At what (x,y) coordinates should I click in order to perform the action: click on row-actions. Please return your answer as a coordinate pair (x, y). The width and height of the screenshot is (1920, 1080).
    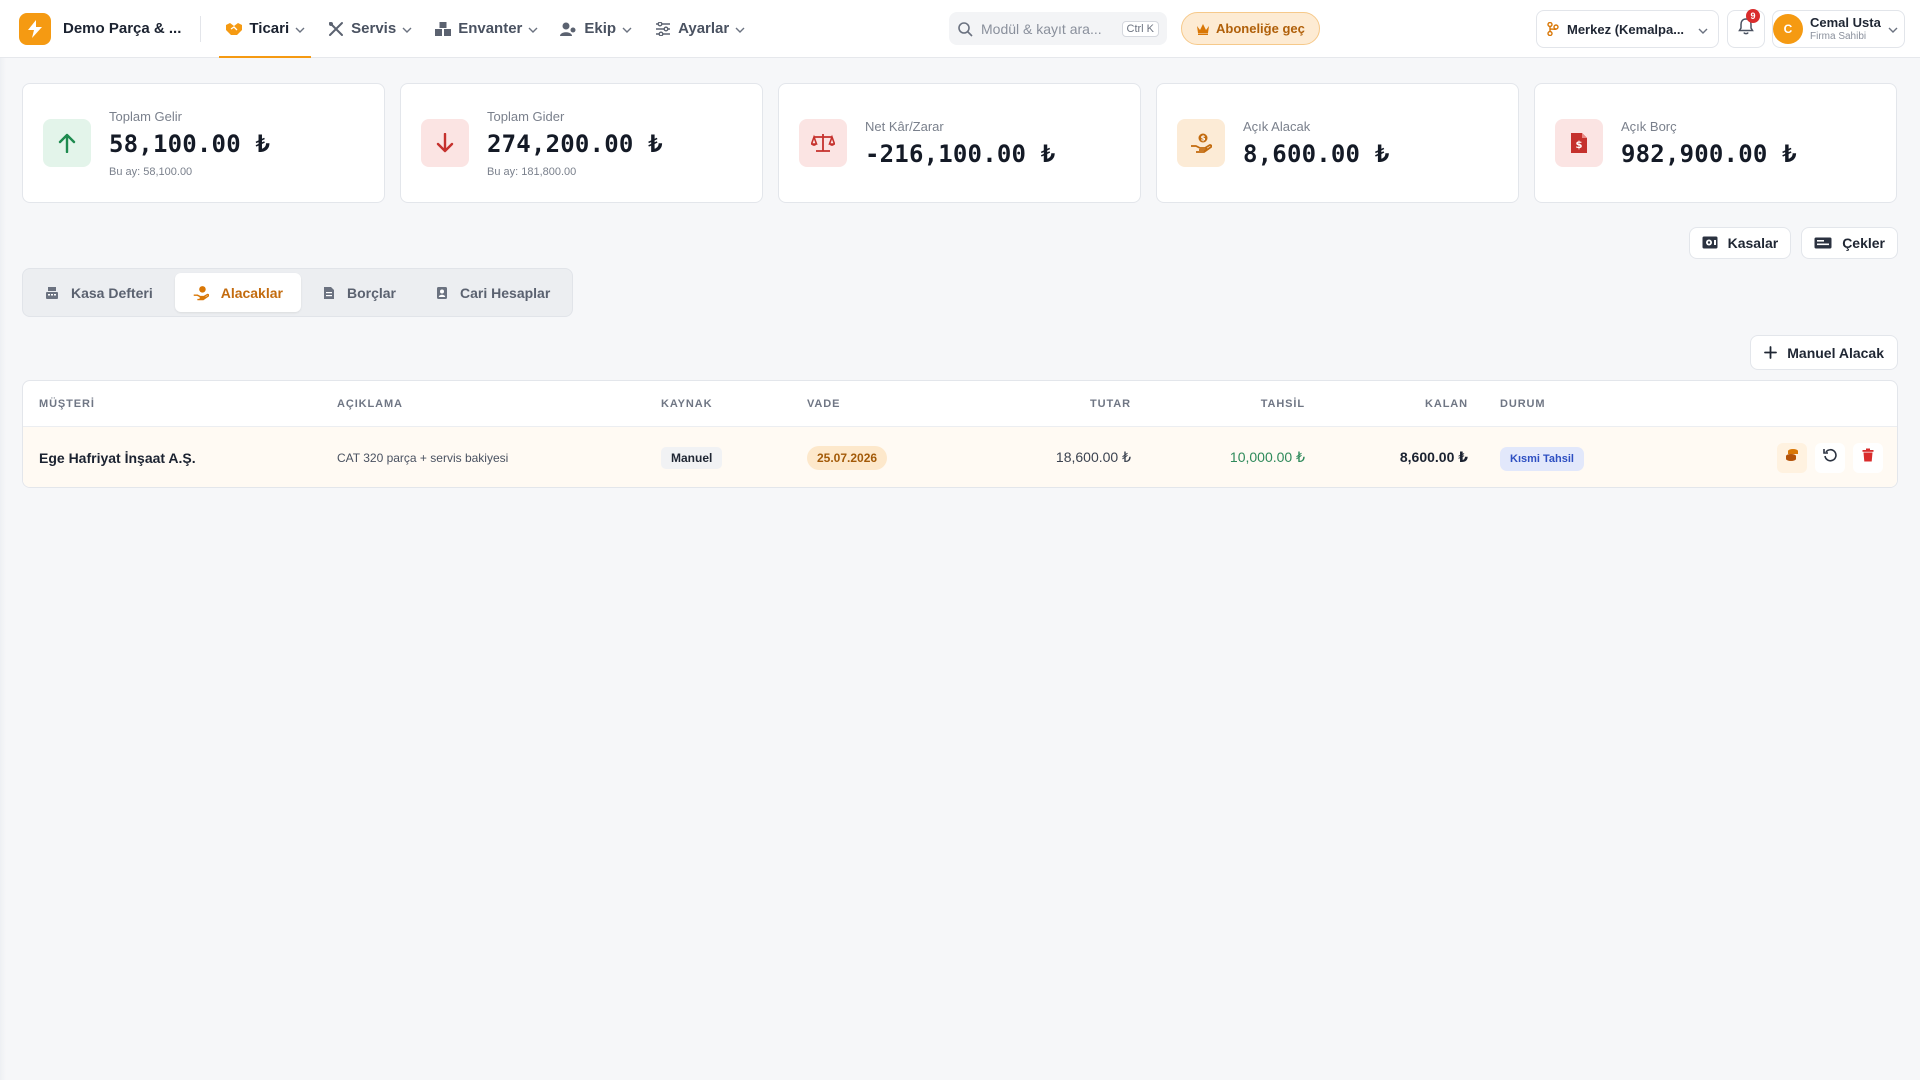
    Looking at the image, I should click on (1830, 457).